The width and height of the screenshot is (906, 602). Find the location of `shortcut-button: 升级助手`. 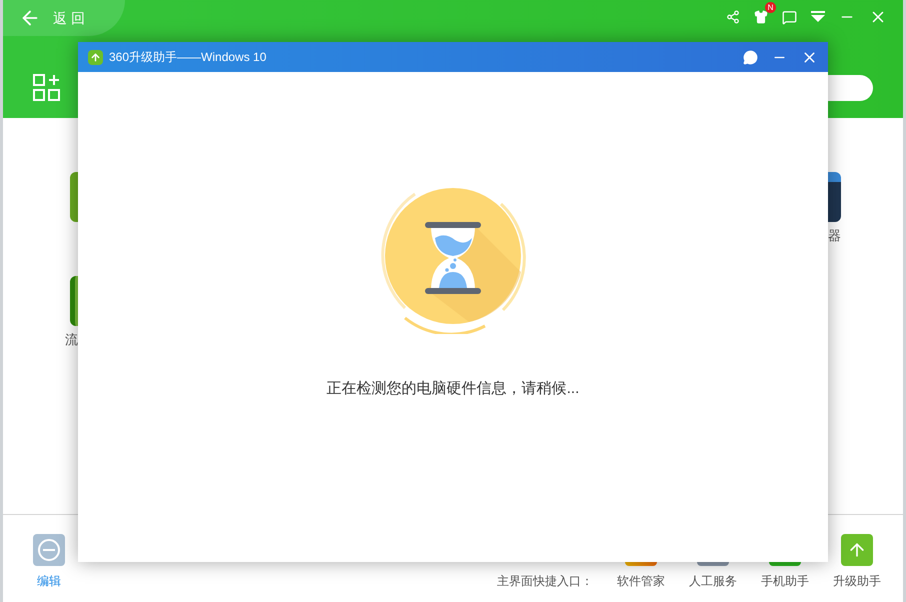

shortcut-button: 升级助手 is located at coordinates (857, 562).